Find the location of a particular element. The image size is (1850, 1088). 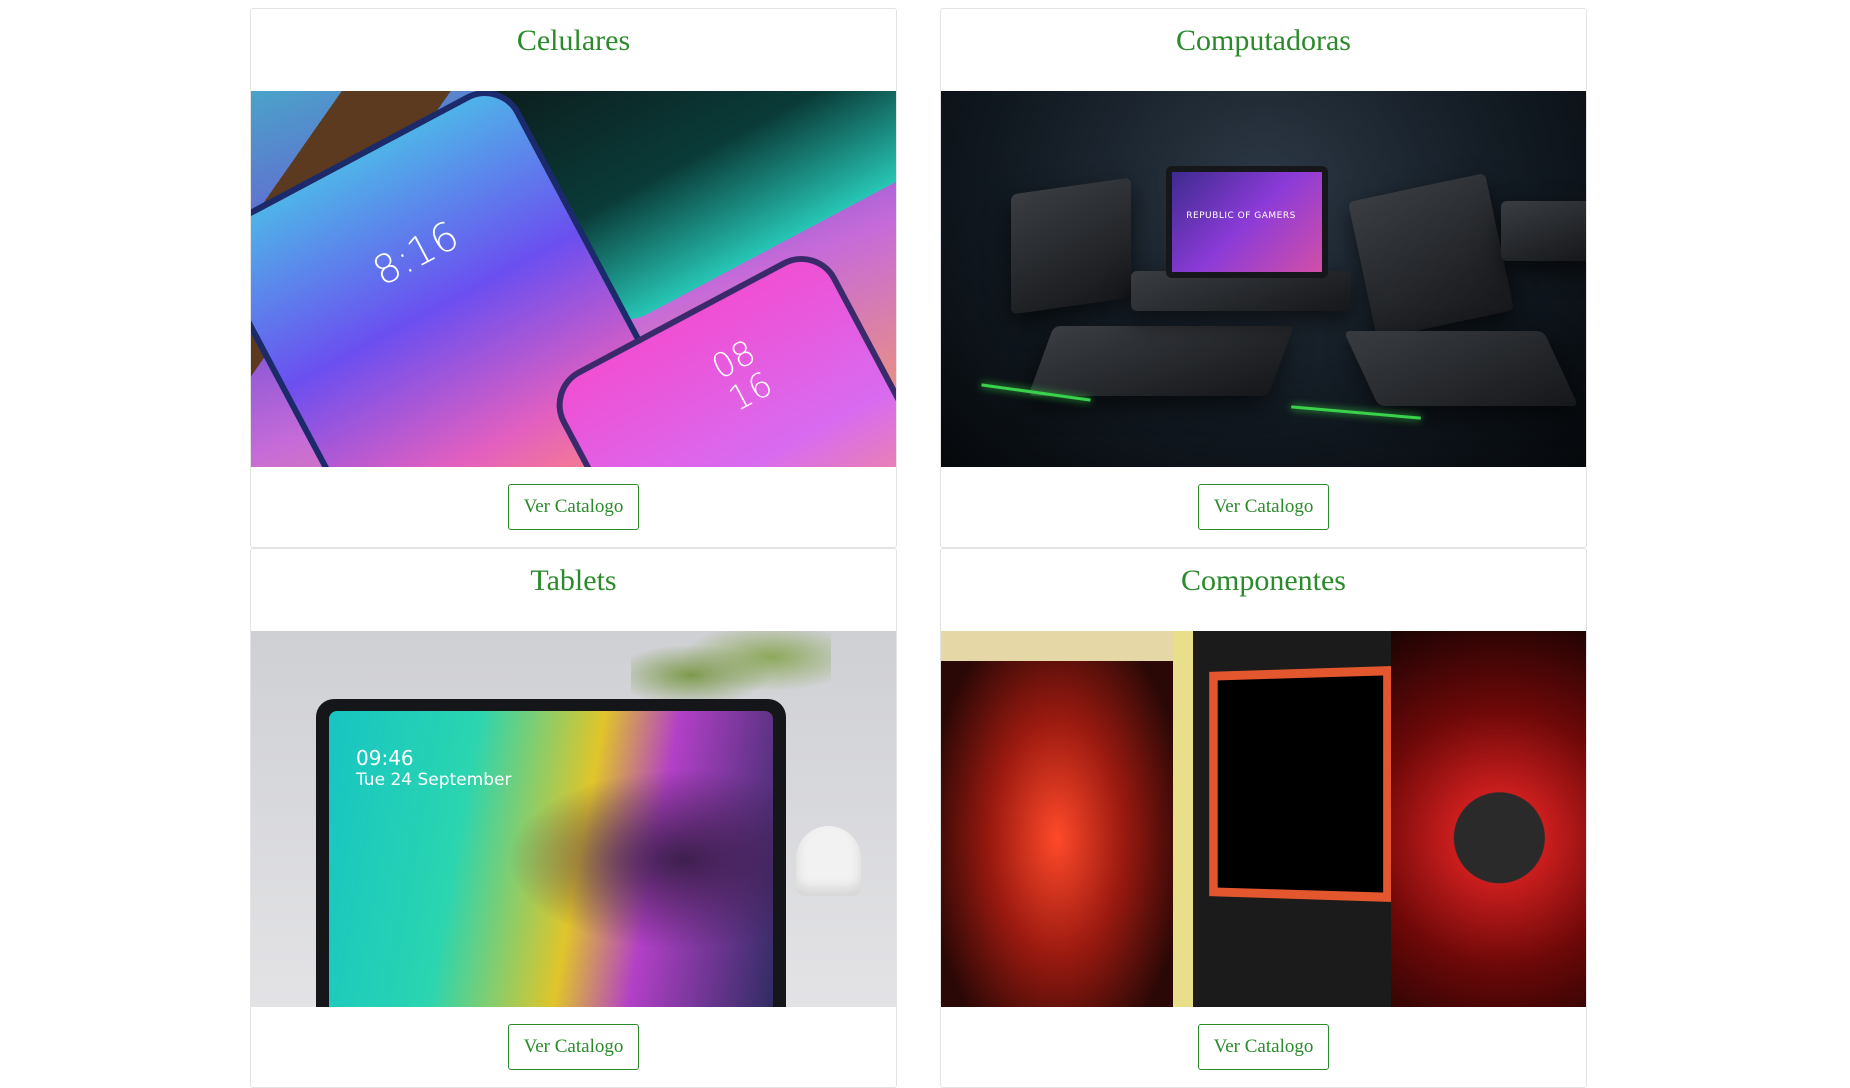

laptop-screen is located at coordinates (1247, 222).